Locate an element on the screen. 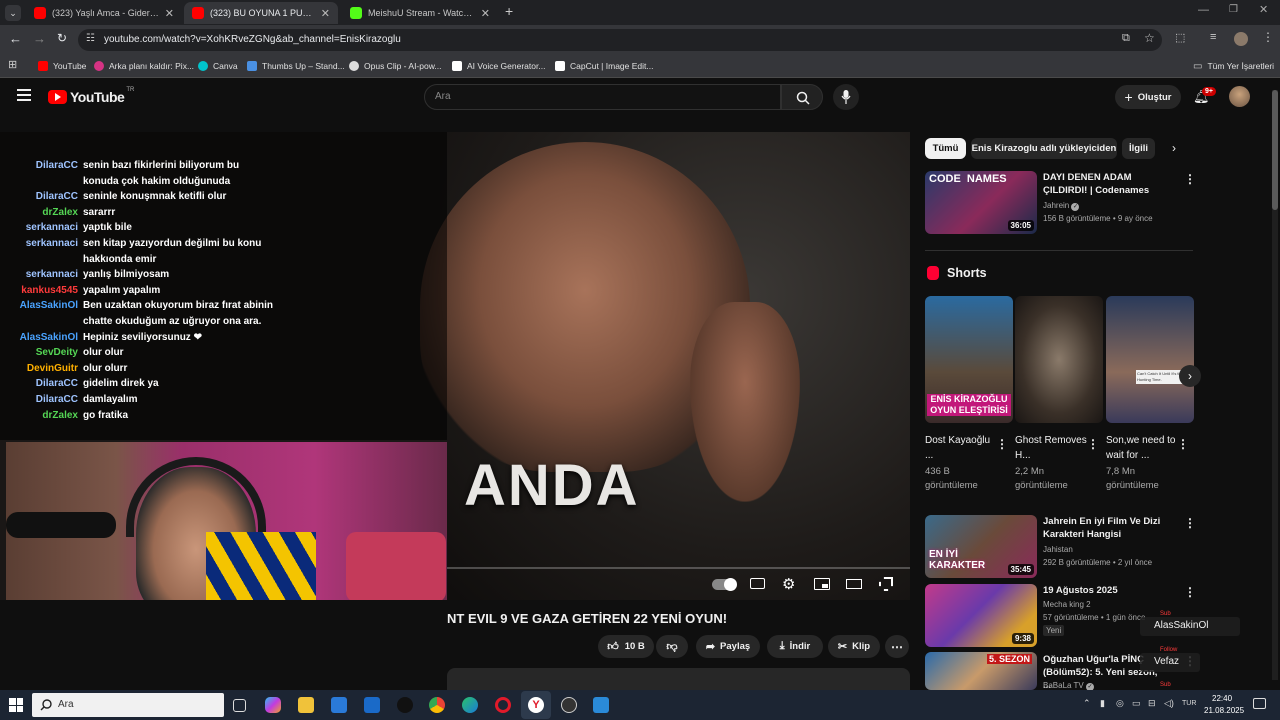  theater-mode-icon is located at coordinates (854, 584).